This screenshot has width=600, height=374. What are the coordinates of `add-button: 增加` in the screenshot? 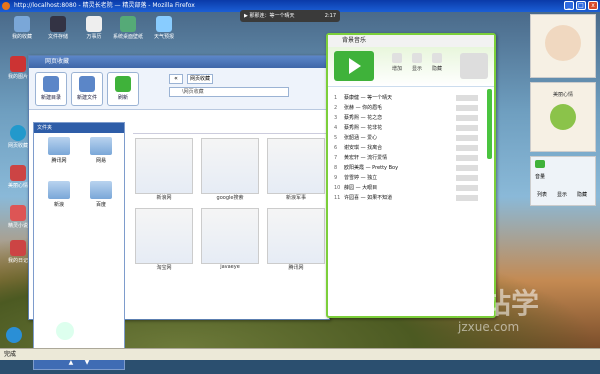 It's located at (397, 62).